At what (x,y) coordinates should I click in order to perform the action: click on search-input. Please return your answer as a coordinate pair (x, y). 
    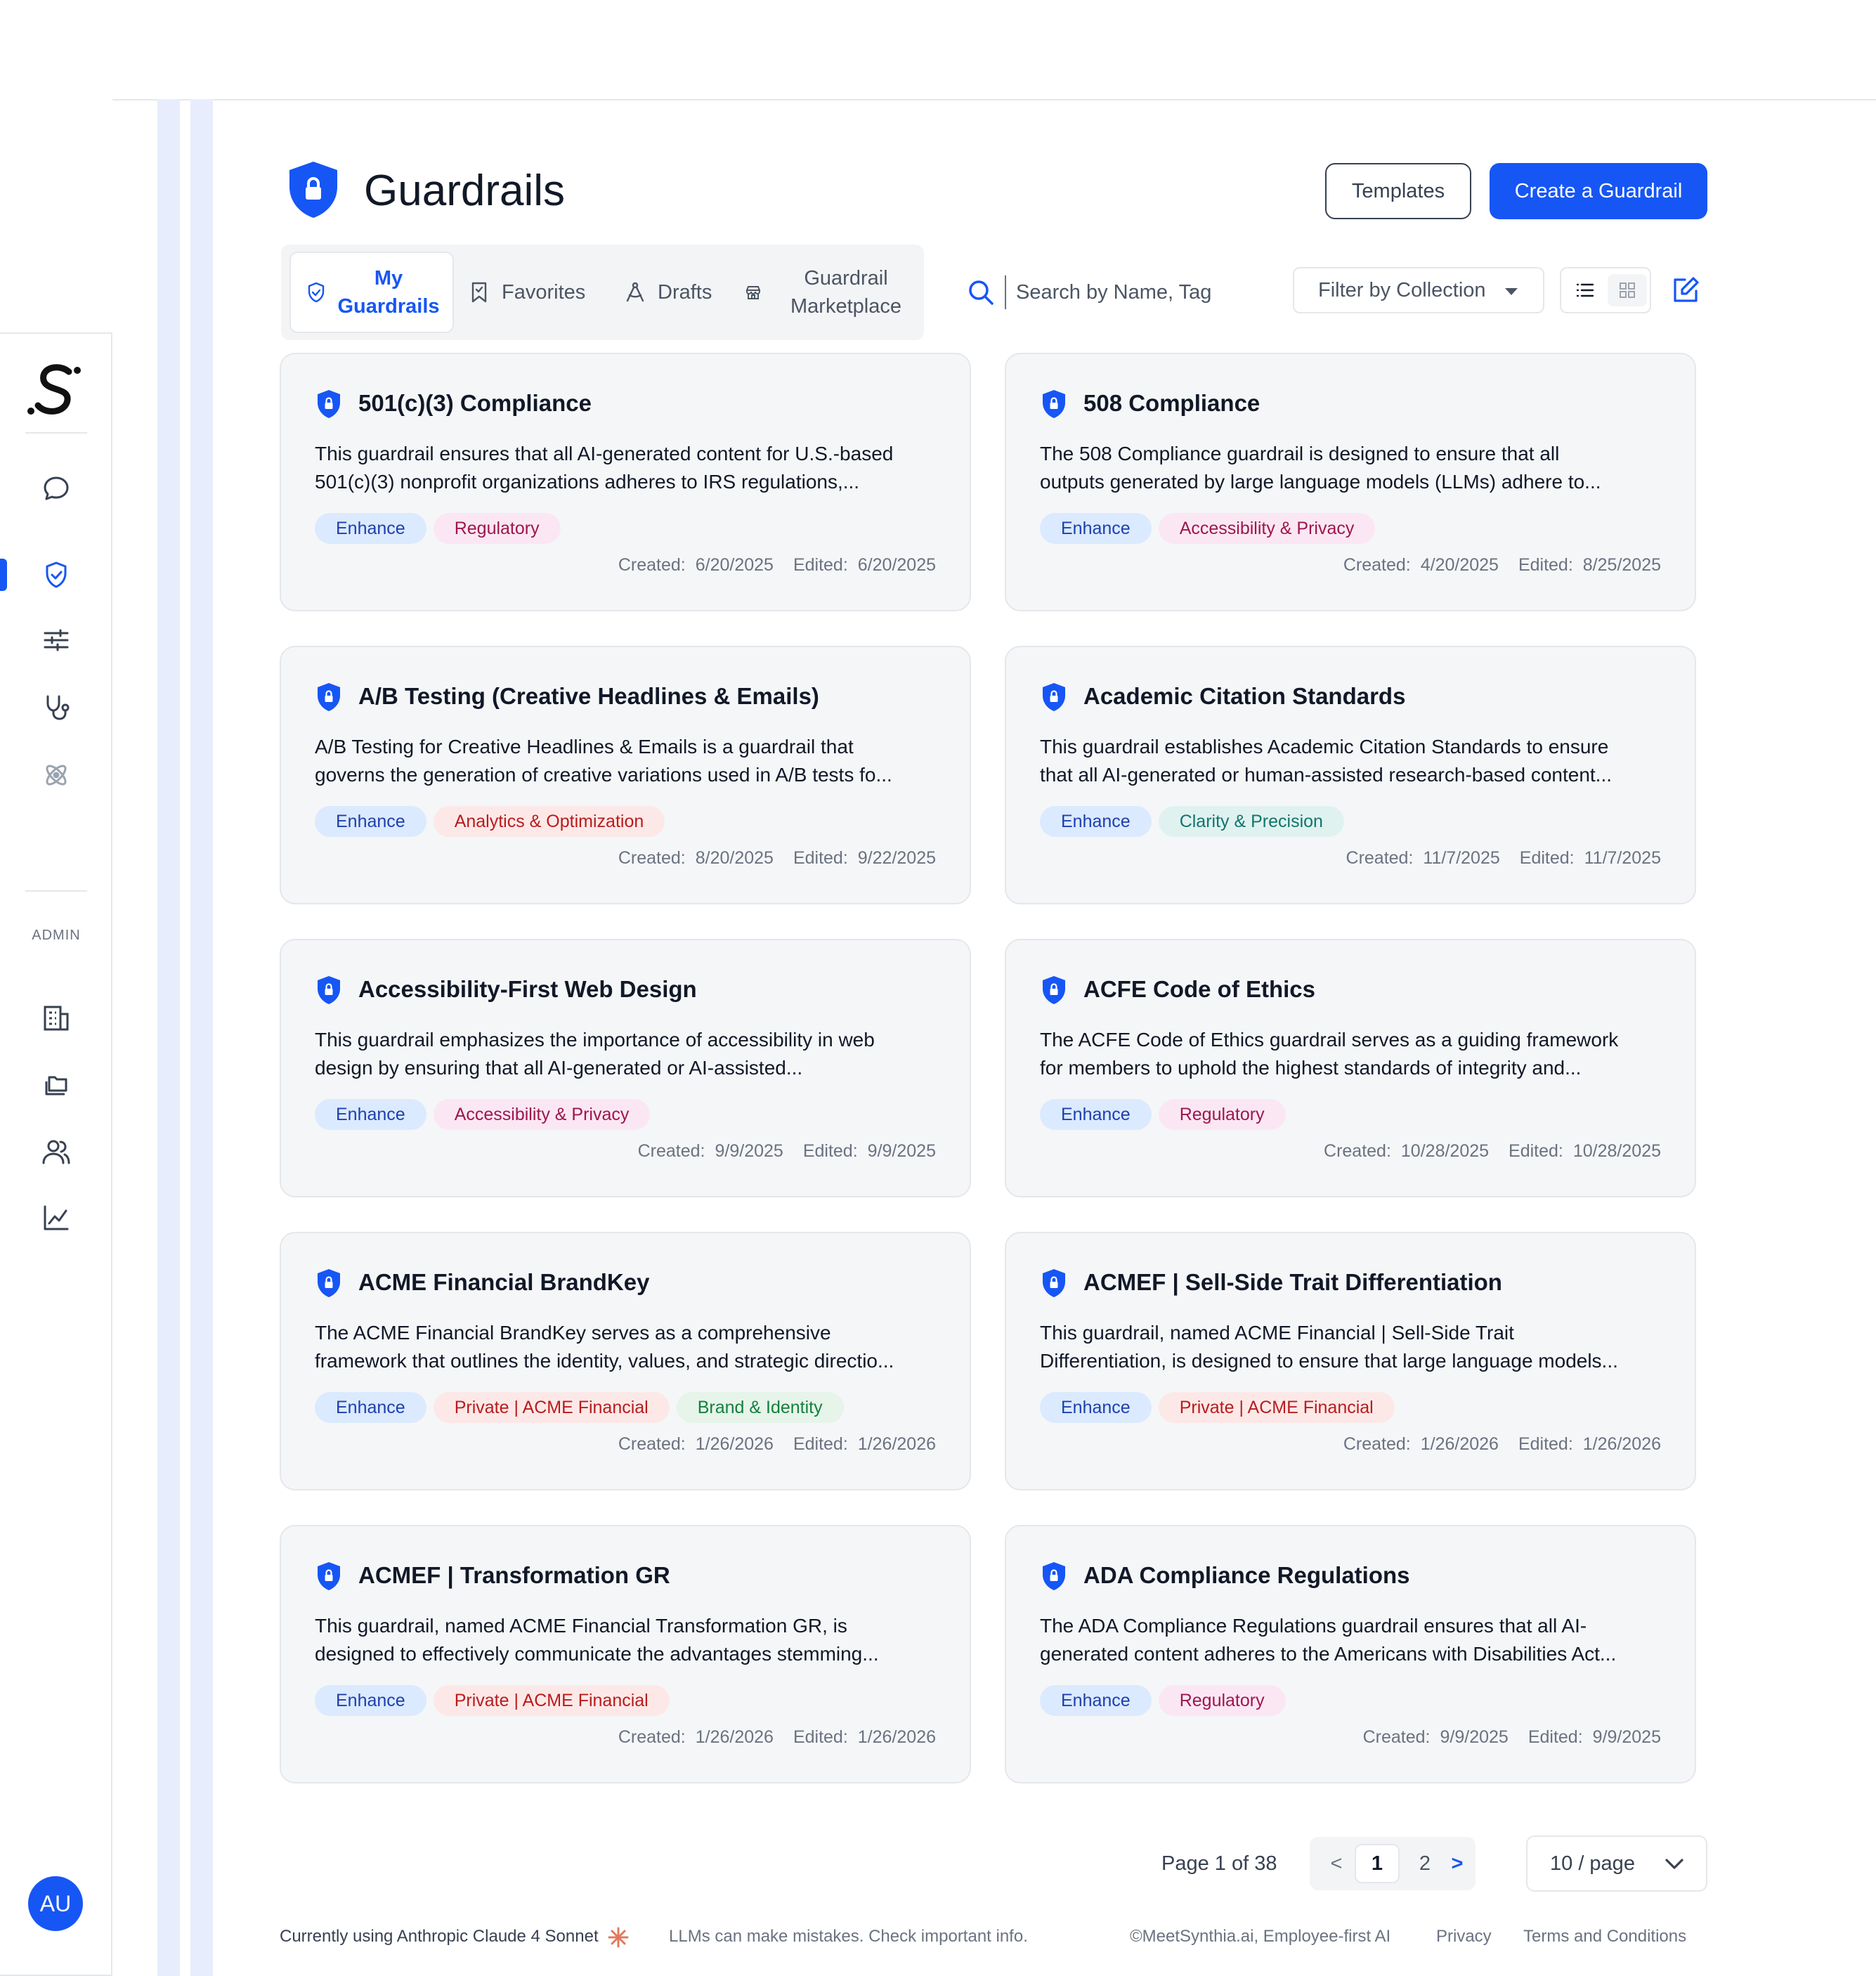
    Looking at the image, I should click on (1139, 292).